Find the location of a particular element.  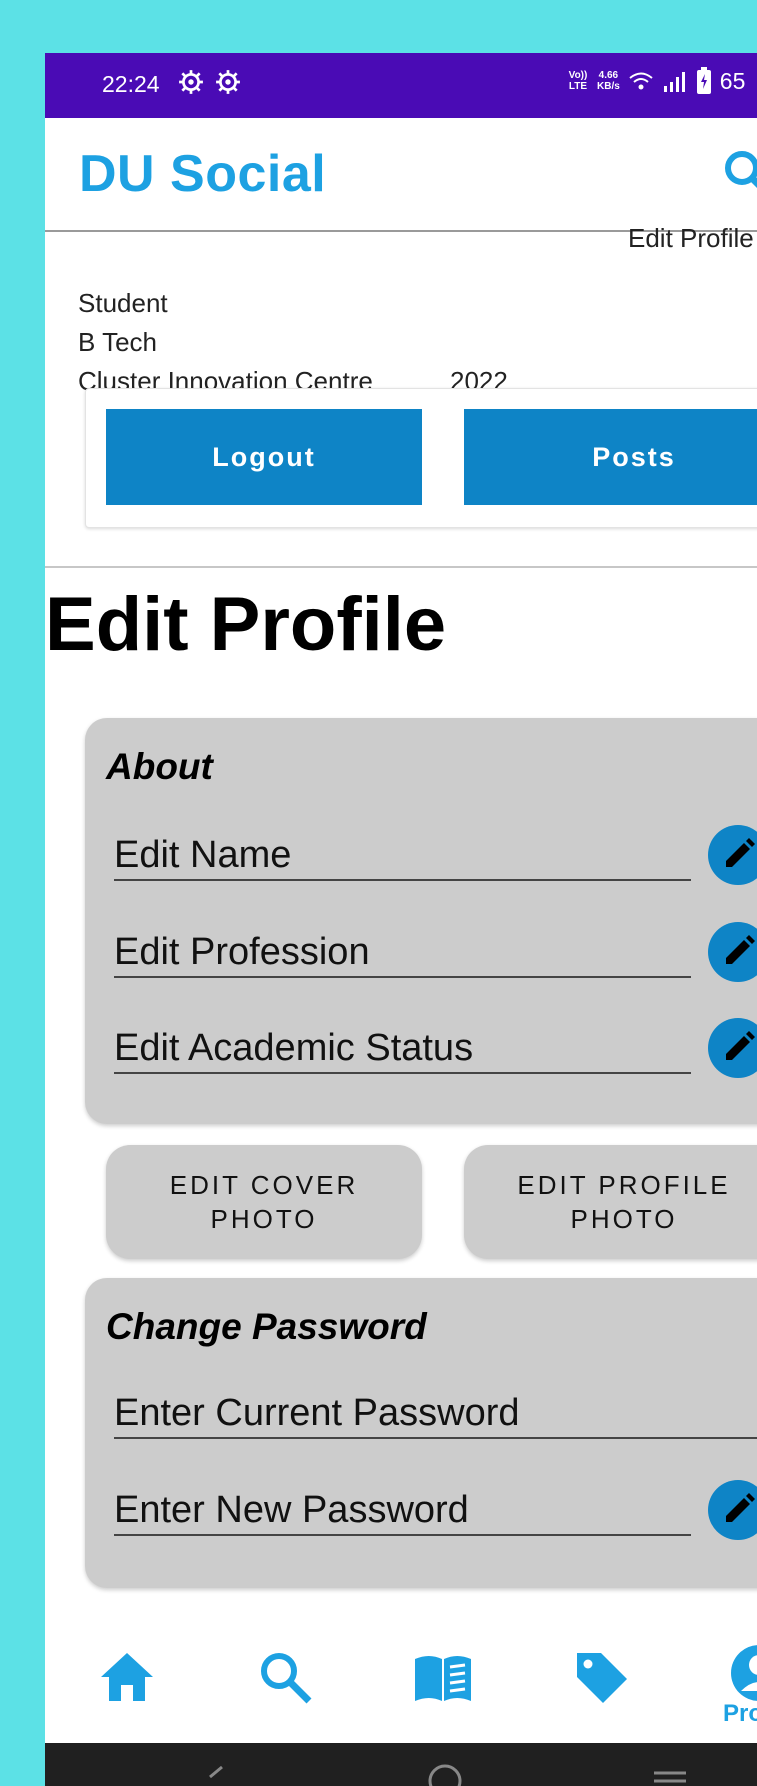

edit-academic-input: Edit Academic Status is located at coordinates (402, 1049).